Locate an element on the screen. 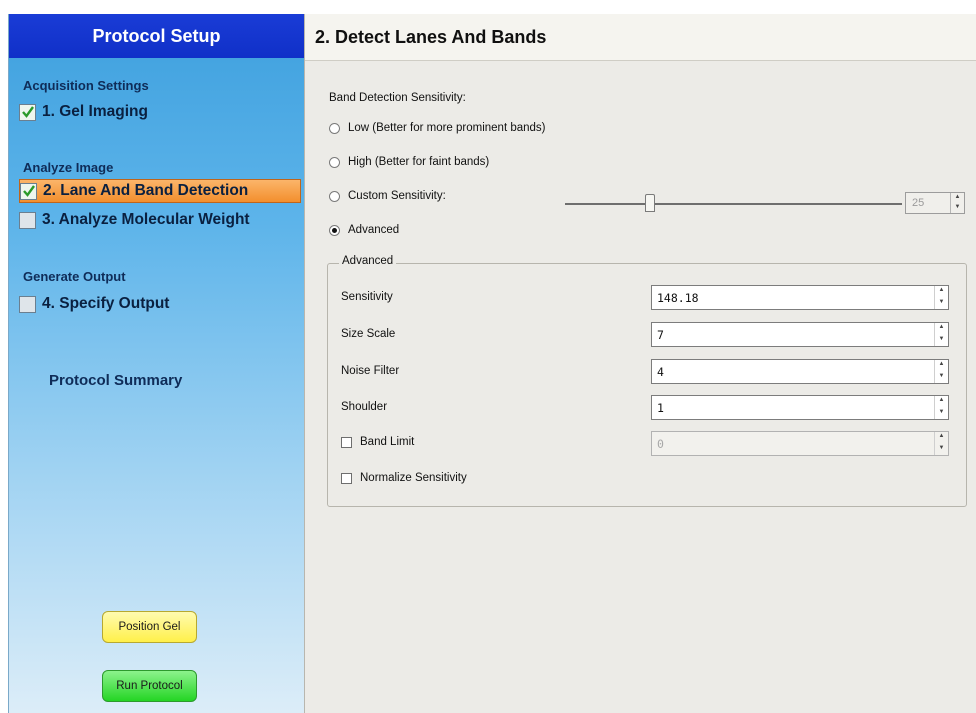  normalize-sensitivity-checkbox: Normalize Sensitivity is located at coordinates (404, 478).